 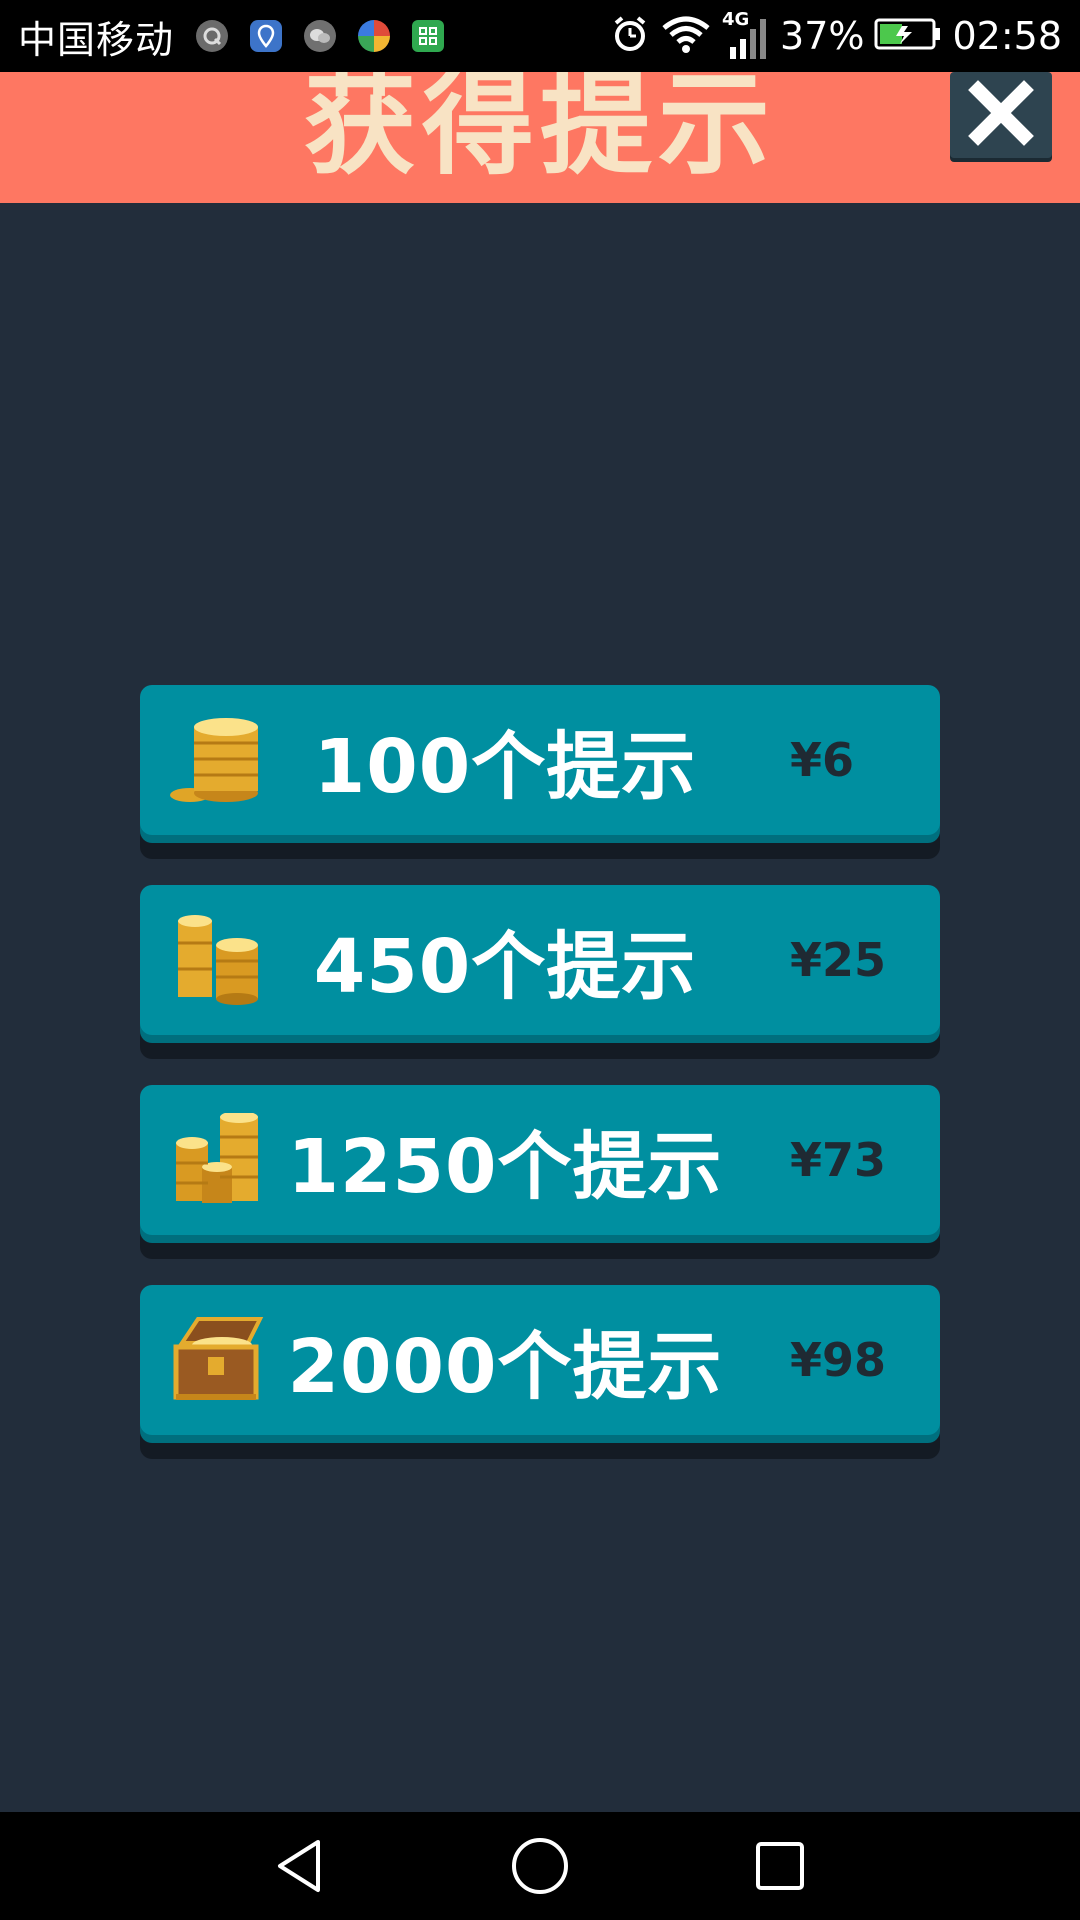 I want to click on dialog-header: 获得提示, so click(x=540, y=137).